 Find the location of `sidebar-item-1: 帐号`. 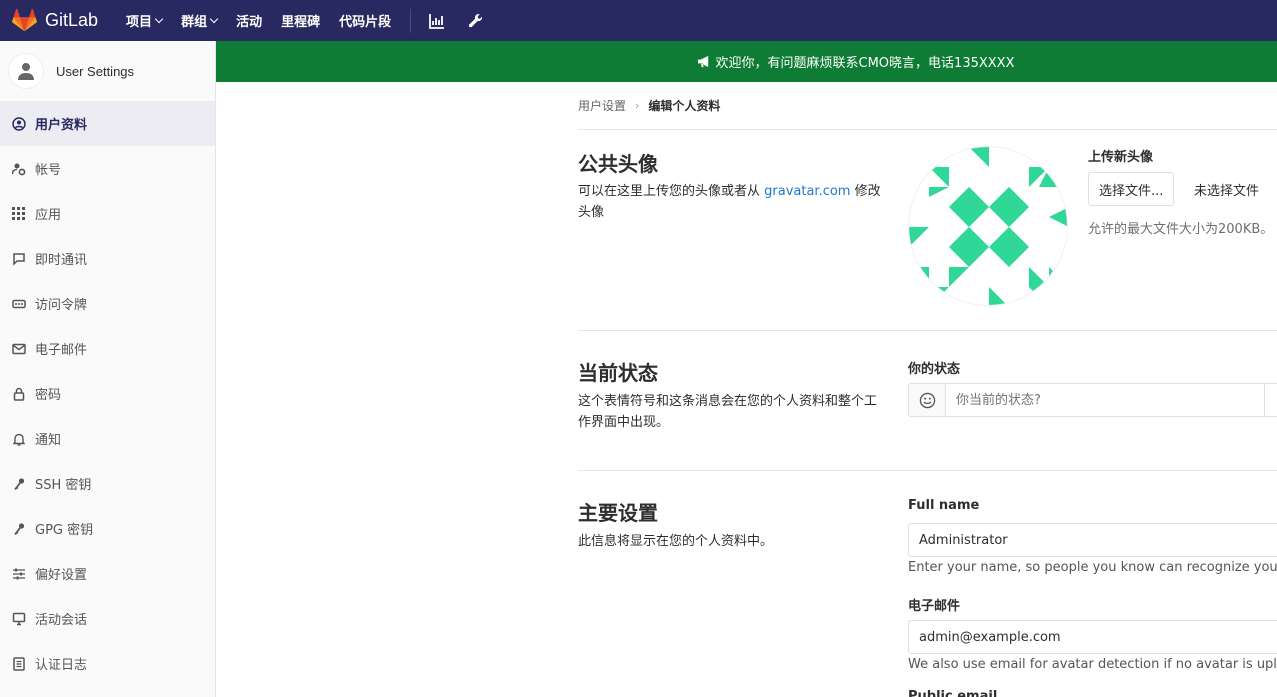

sidebar-item-1: 帐号 is located at coordinates (107, 168).